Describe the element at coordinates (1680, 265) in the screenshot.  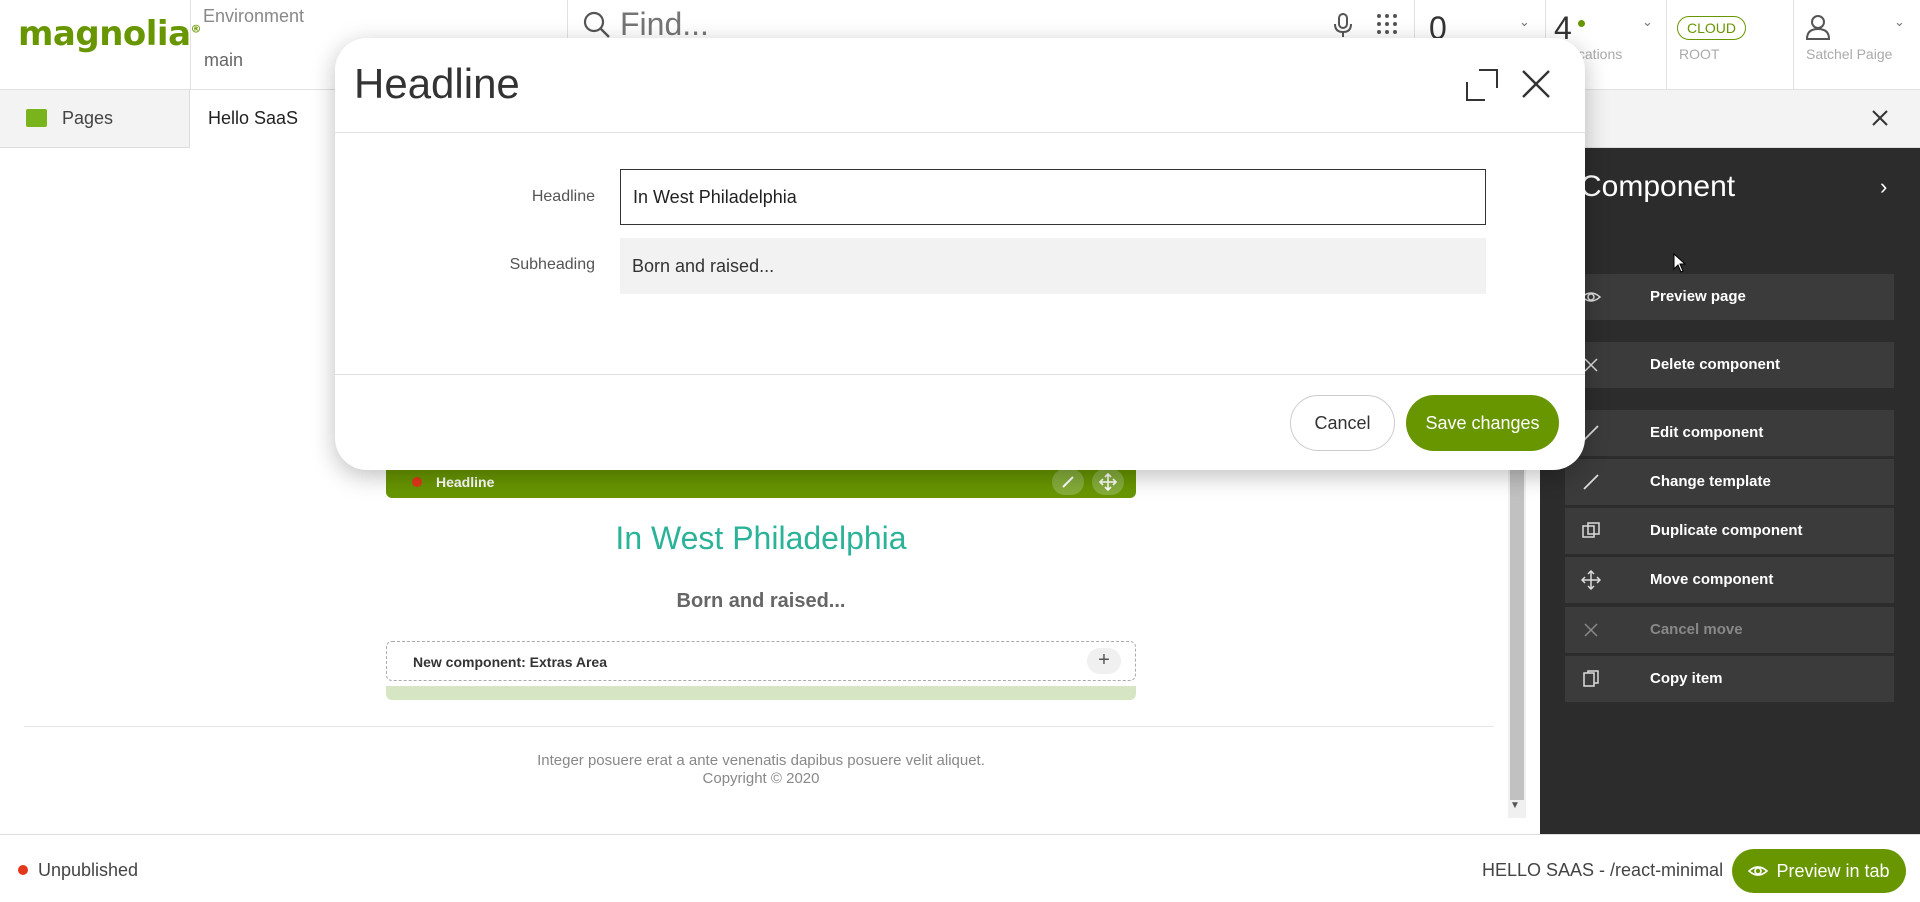
I see `mouse-cursor-icon` at that location.